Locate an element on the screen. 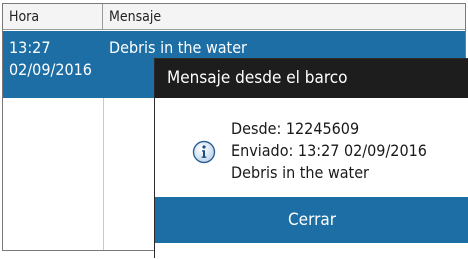 This screenshot has height=259, width=468. info-icon is located at coordinates (204, 152).